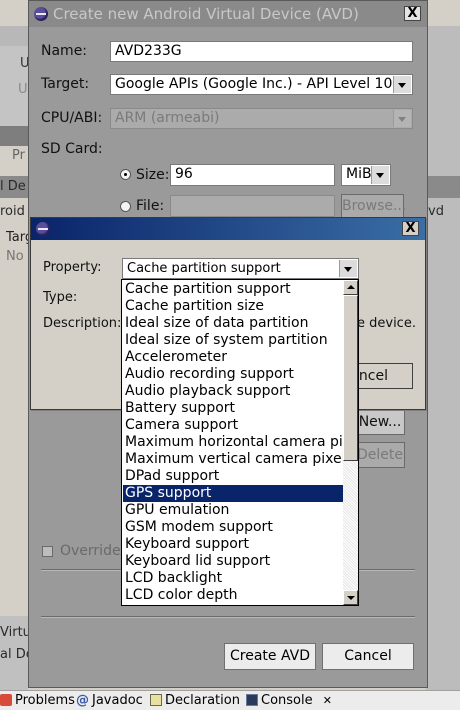 This screenshot has width=460, height=710. Describe the element at coordinates (233, 425) in the screenshot. I see `dropdown-option: Camera support` at that location.